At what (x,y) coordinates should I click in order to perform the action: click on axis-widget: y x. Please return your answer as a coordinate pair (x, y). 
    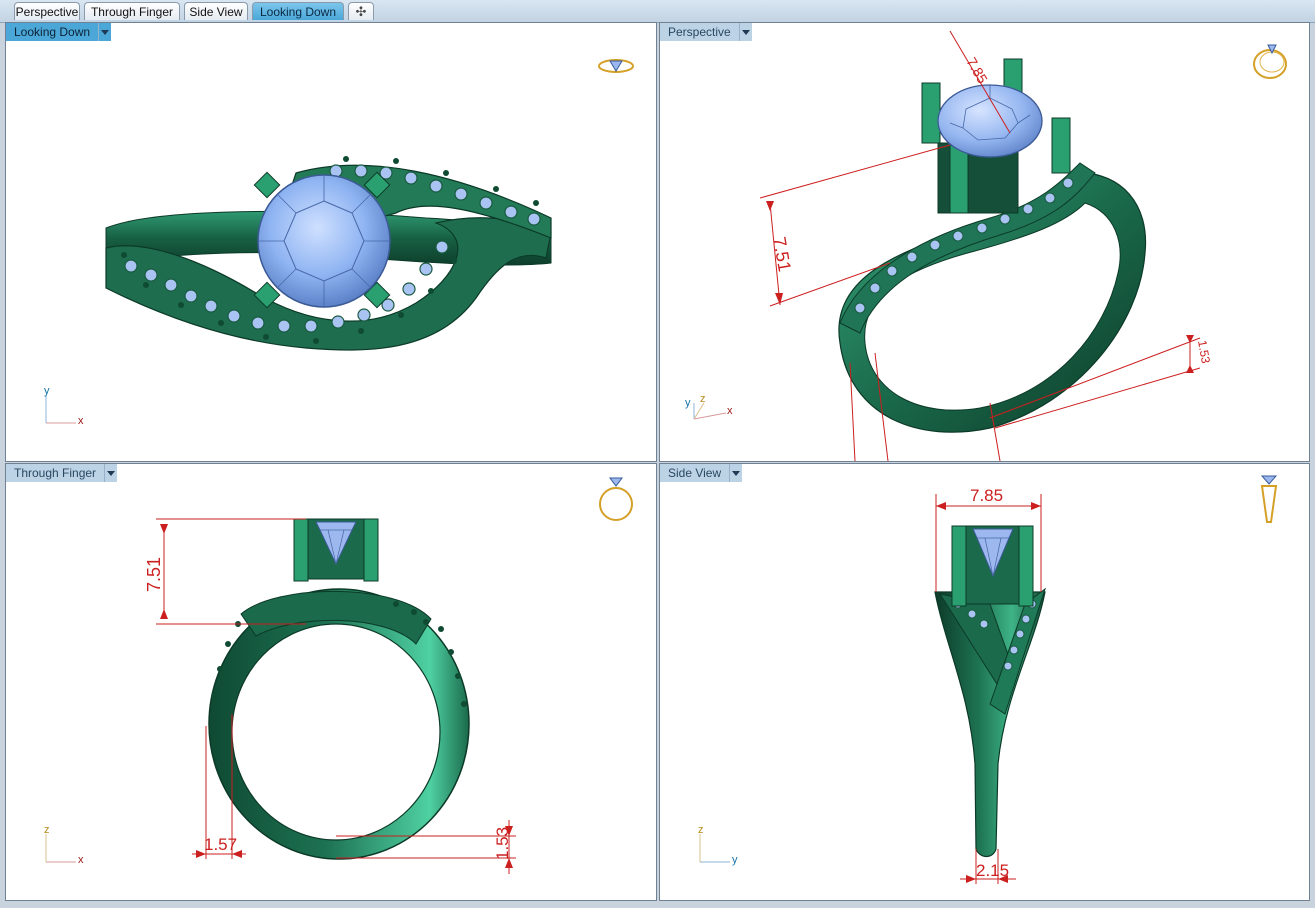
    Looking at the image, I should click on (65, 408).